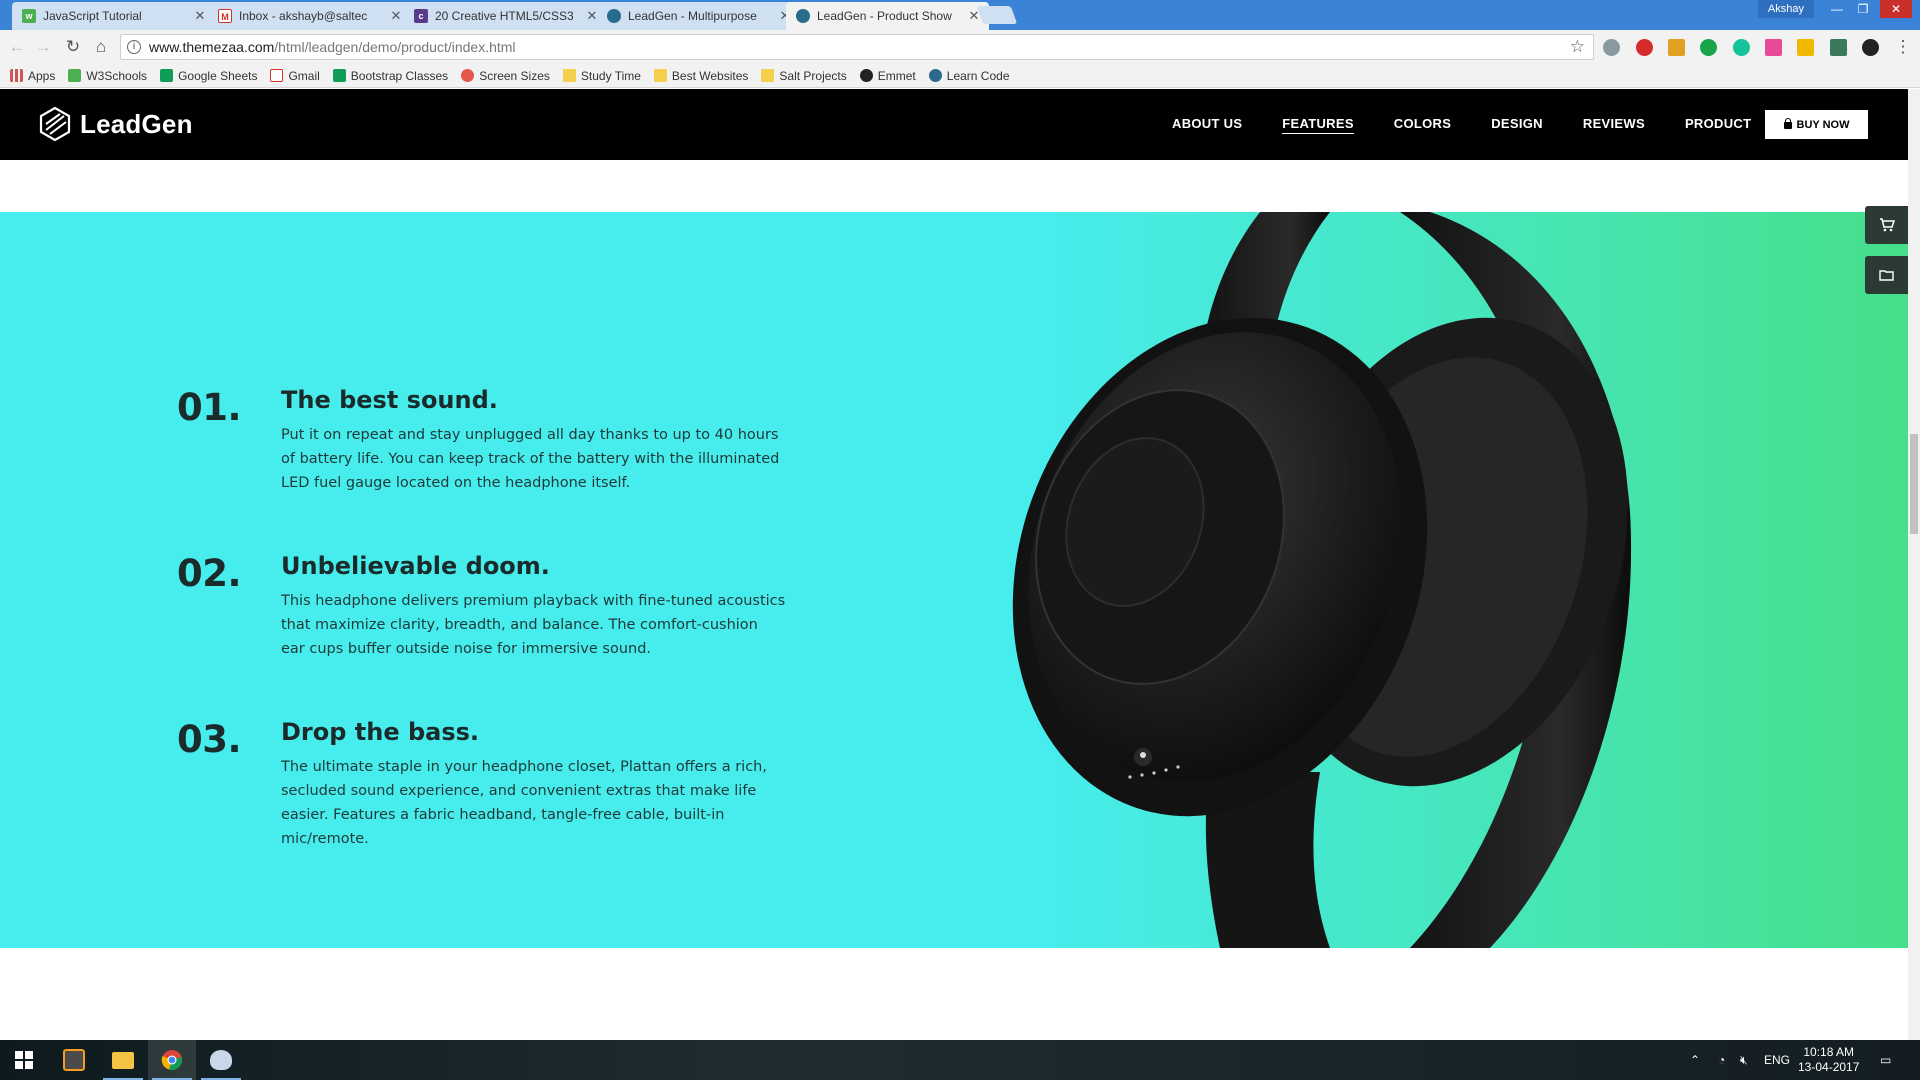 The height and width of the screenshot is (1080, 1920). What do you see at coordinates (29, 16) in the screenshot?
I see `w3schools-icon: w` at bounding box center [29, 16].